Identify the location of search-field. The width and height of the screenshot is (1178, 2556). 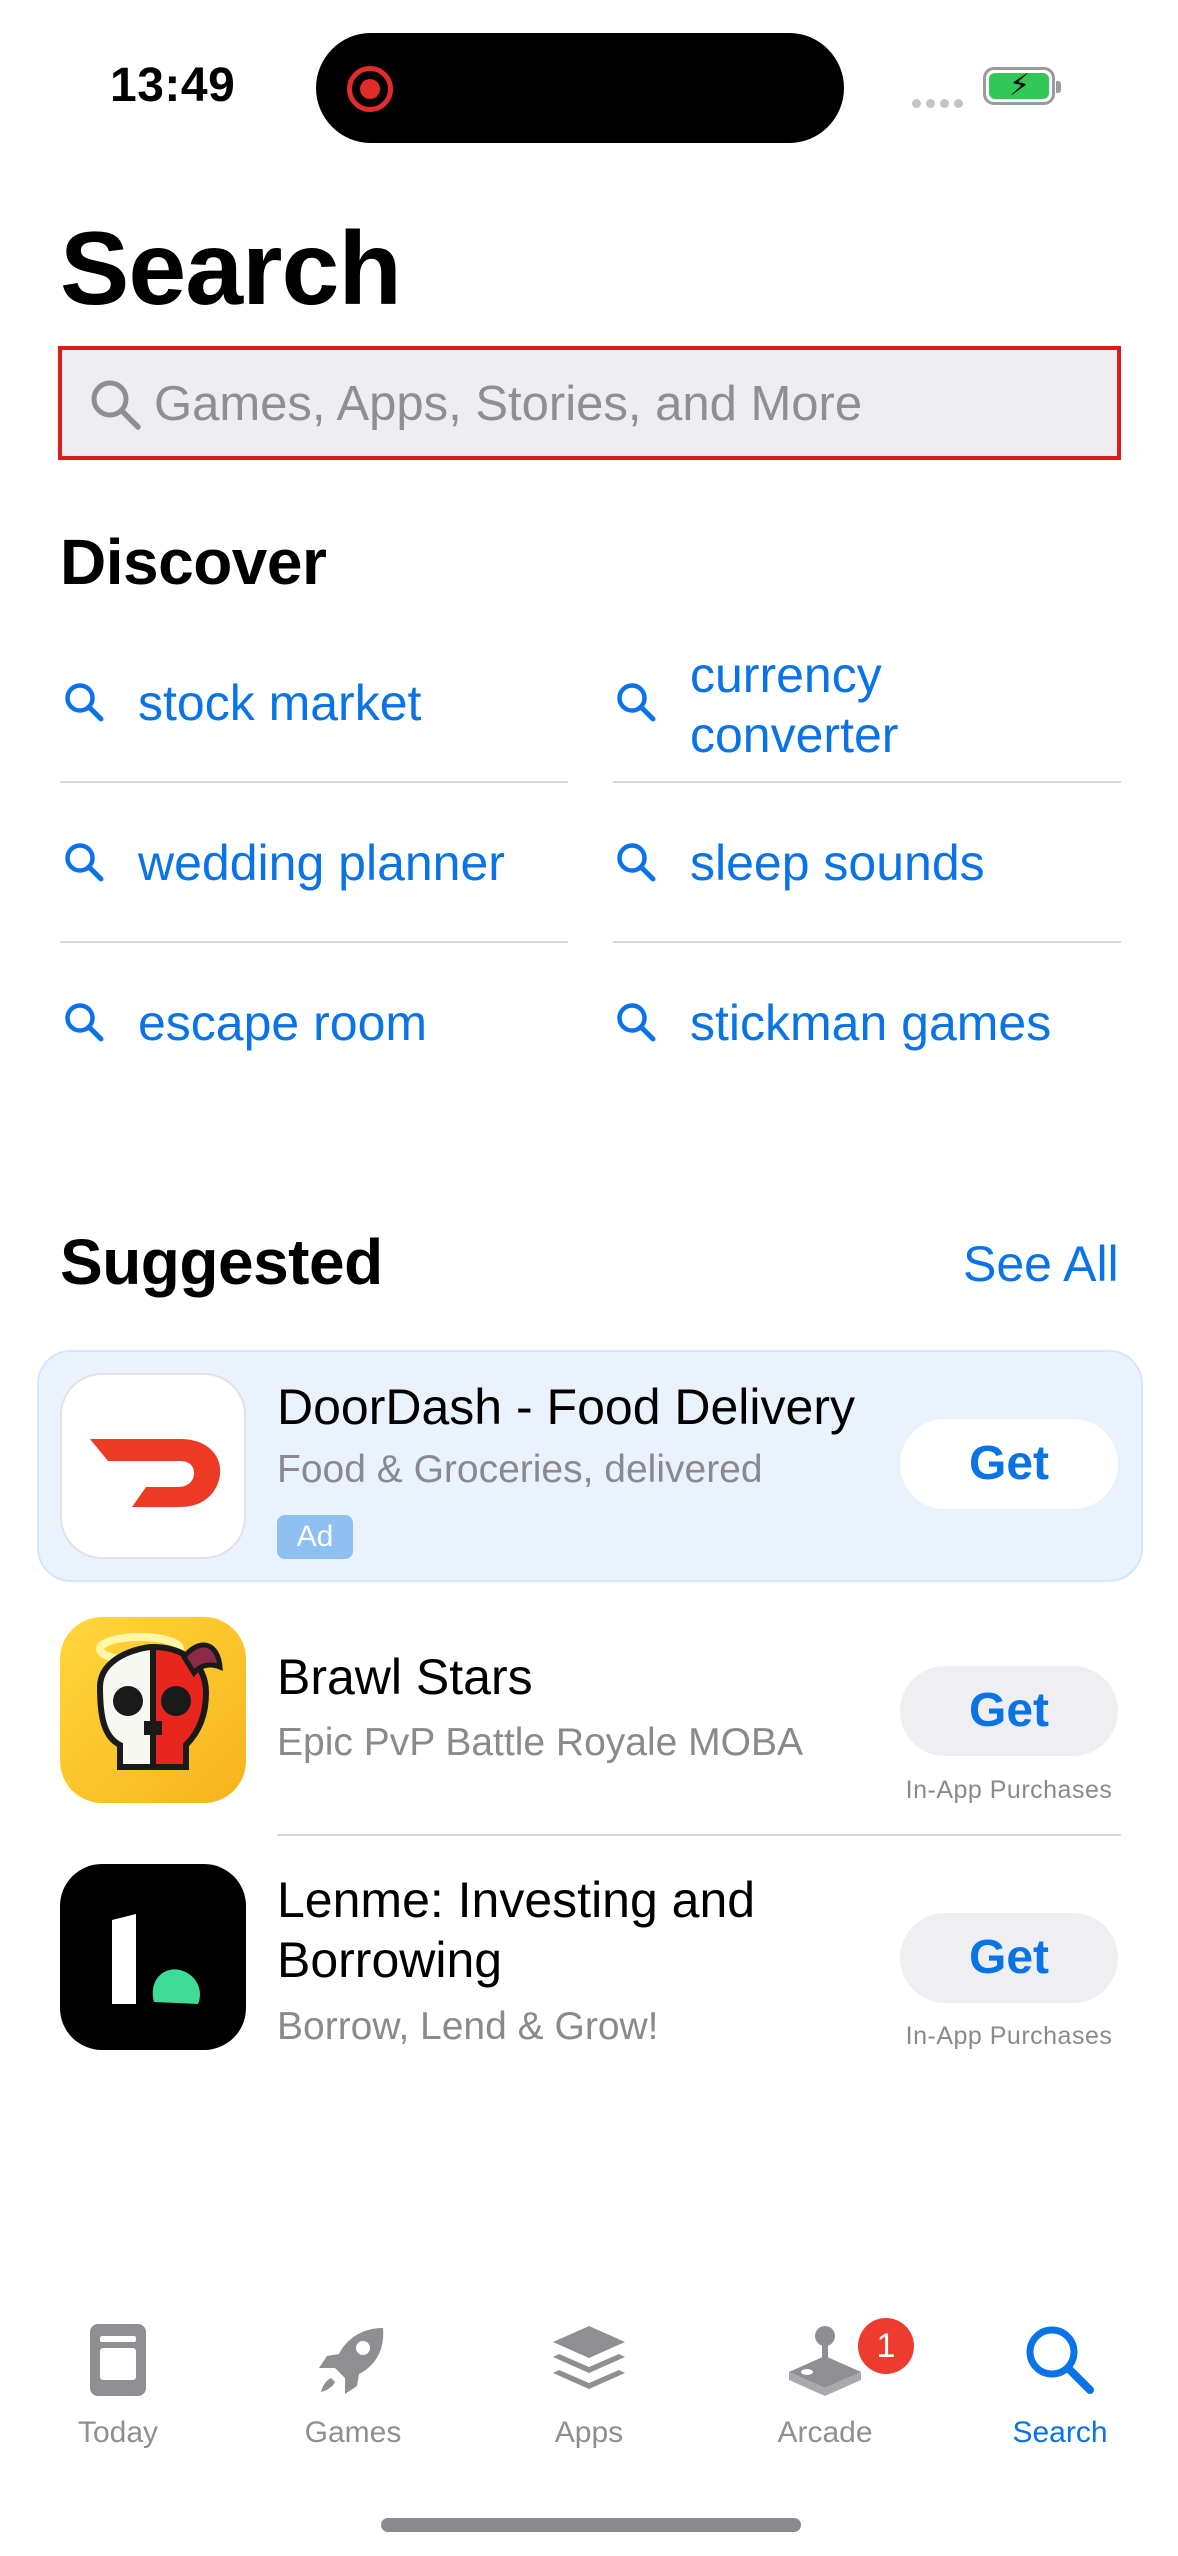
(589, 403).